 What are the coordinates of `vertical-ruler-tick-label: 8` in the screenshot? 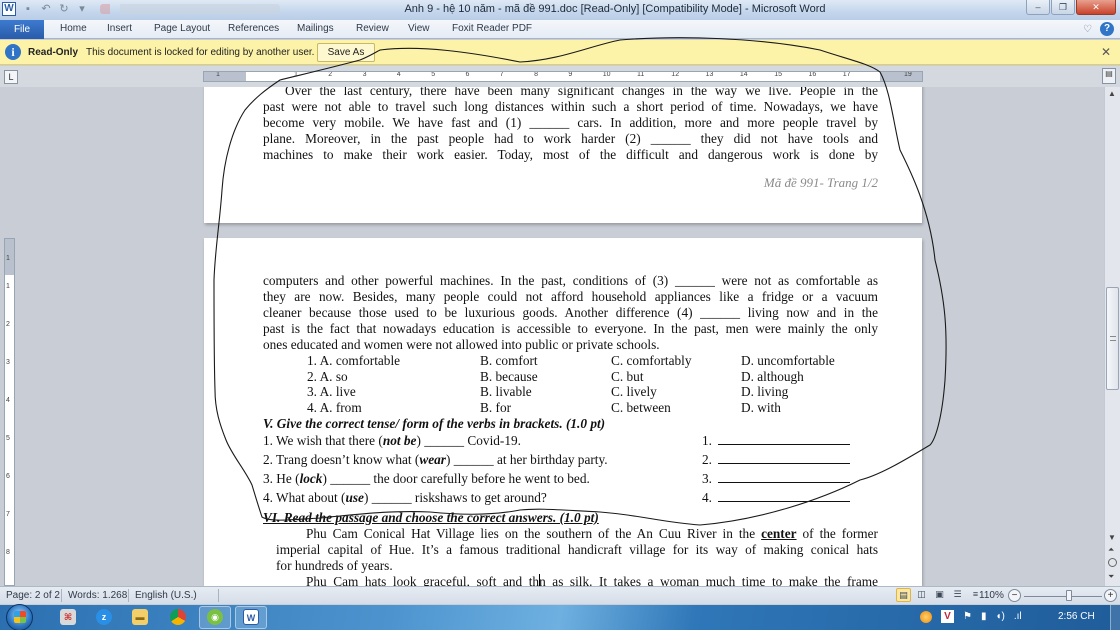 It's located at (8, 552).